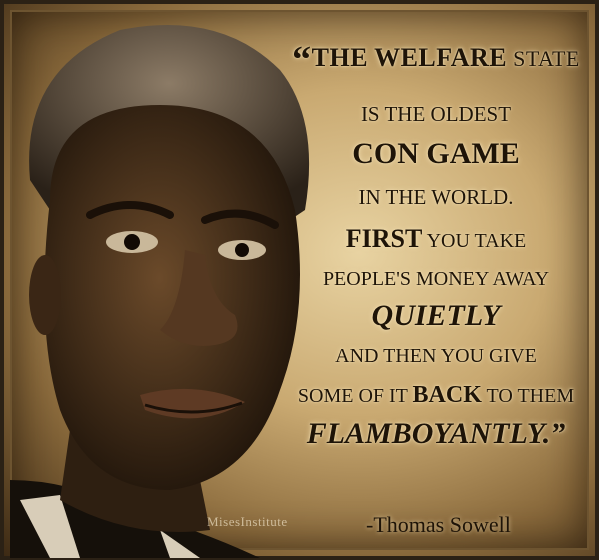 This screenshot has height=560, width=599. Describe the element at coordinates (436, 153) in the screenshot. I see `quote-line-3: CON GAME` at that location.